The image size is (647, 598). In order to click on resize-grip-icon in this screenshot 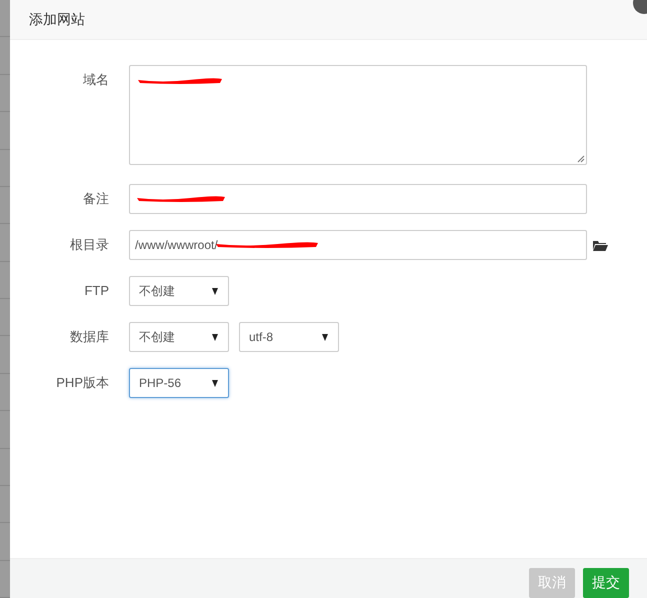, I will do `click(581, 159)`.